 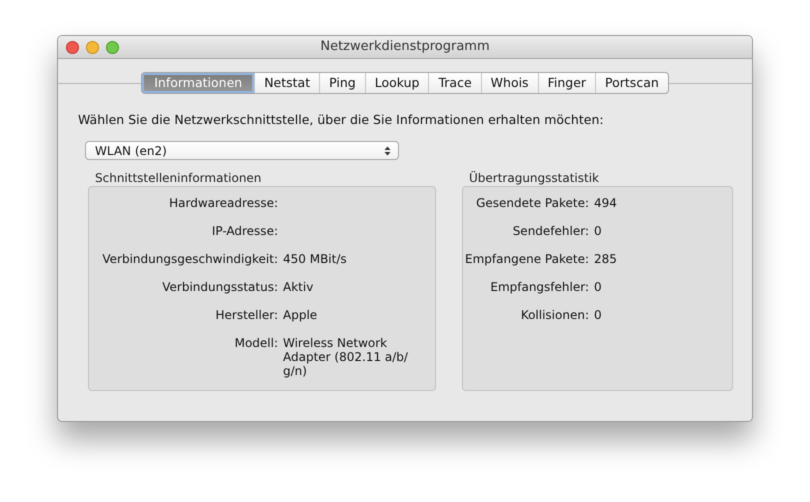 What do you see at coordinates (509, 83) in the screenshot?
I see `tab: Whois` at bounding box center [509, 83].